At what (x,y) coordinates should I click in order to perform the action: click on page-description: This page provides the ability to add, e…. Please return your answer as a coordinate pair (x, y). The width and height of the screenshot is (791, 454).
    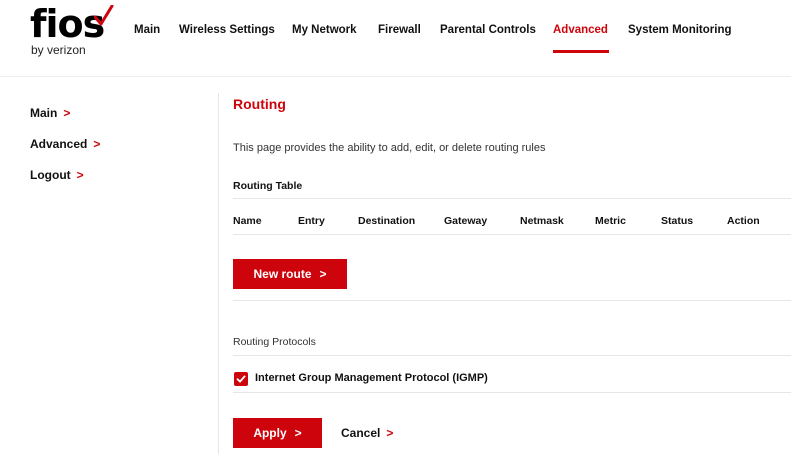
    Looking at the image, I should click on (389, 148).